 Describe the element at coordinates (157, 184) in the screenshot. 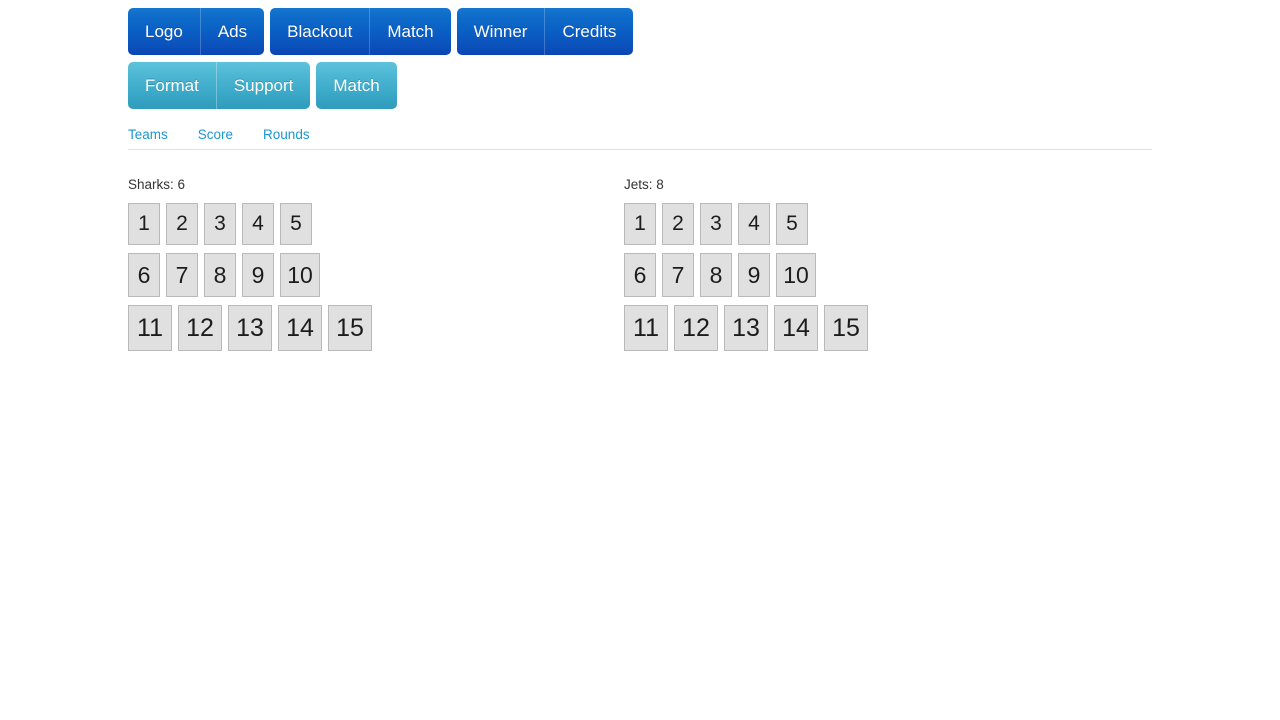

I see `team-label-sharks: Sharks: 6` at that location.